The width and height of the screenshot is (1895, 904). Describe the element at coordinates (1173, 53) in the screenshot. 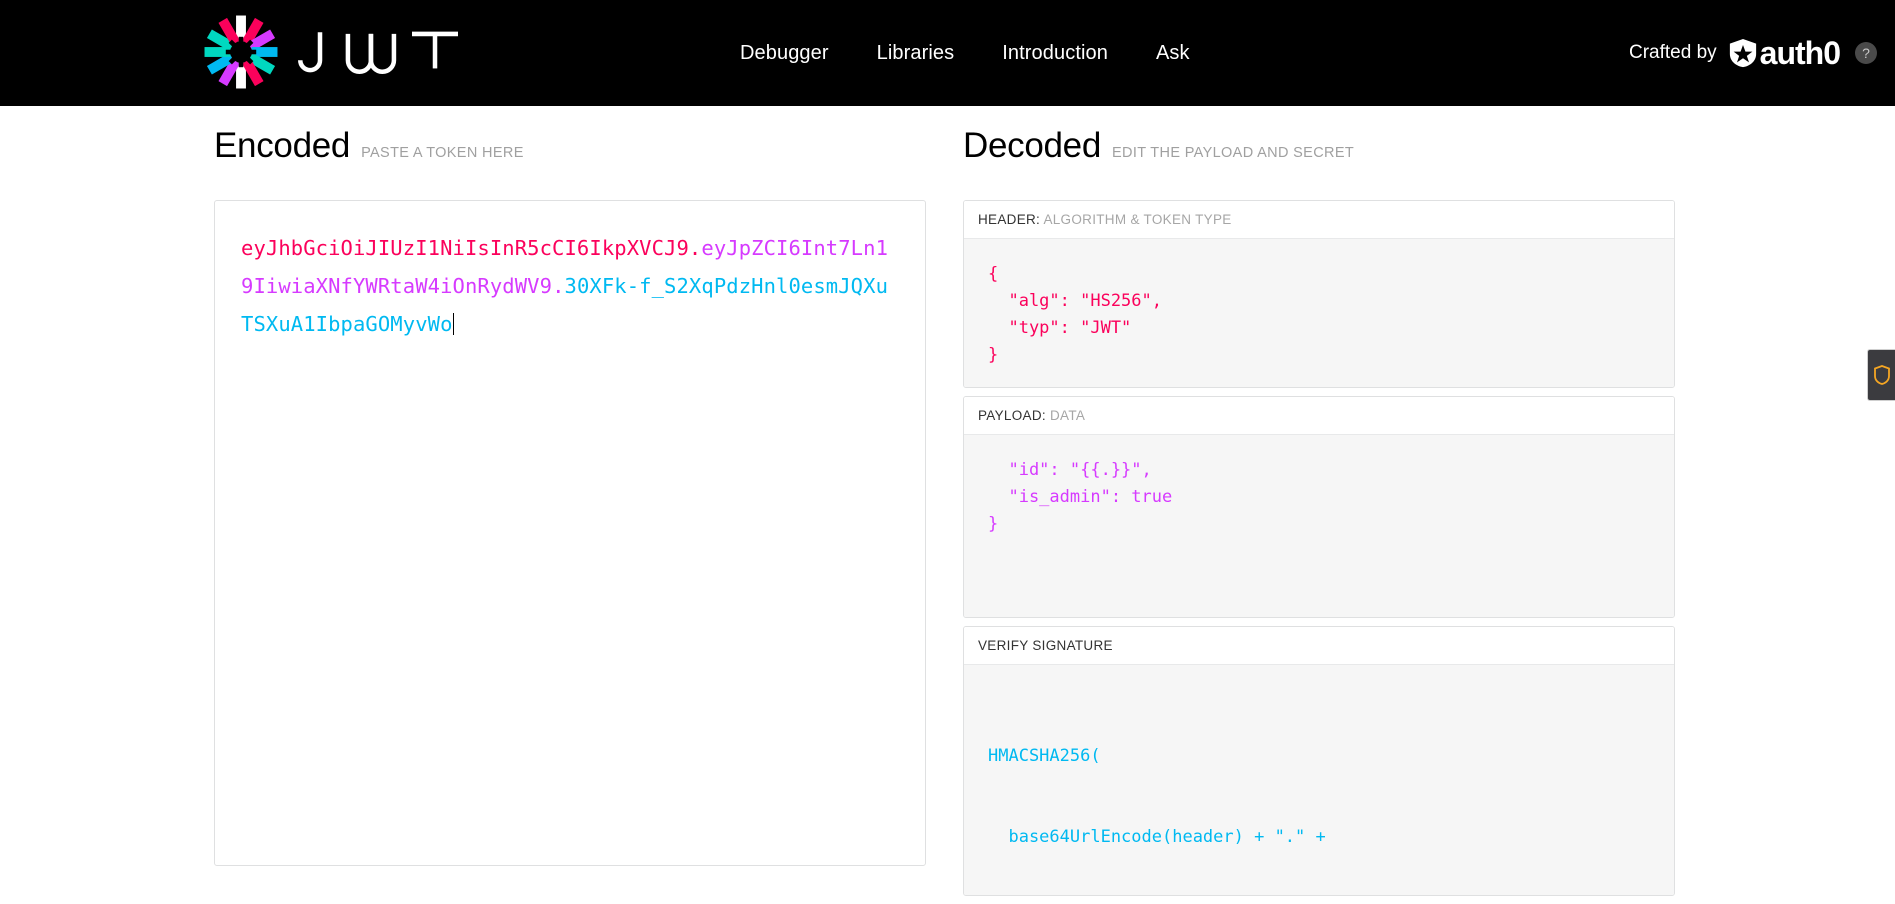

I see `nav-link-ask: Ask` at that location.